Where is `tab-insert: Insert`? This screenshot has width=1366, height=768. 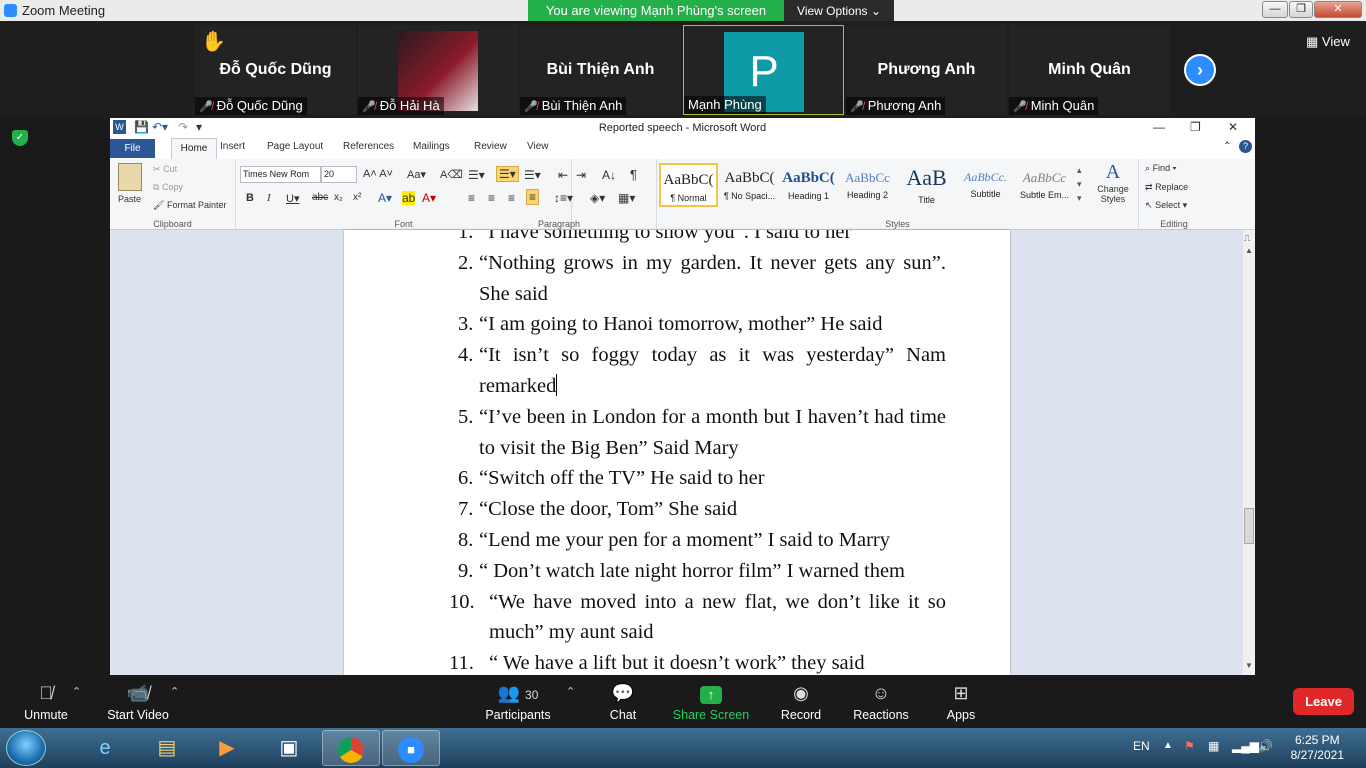
tab-insert: Insert is located at coordinates (232, 146).